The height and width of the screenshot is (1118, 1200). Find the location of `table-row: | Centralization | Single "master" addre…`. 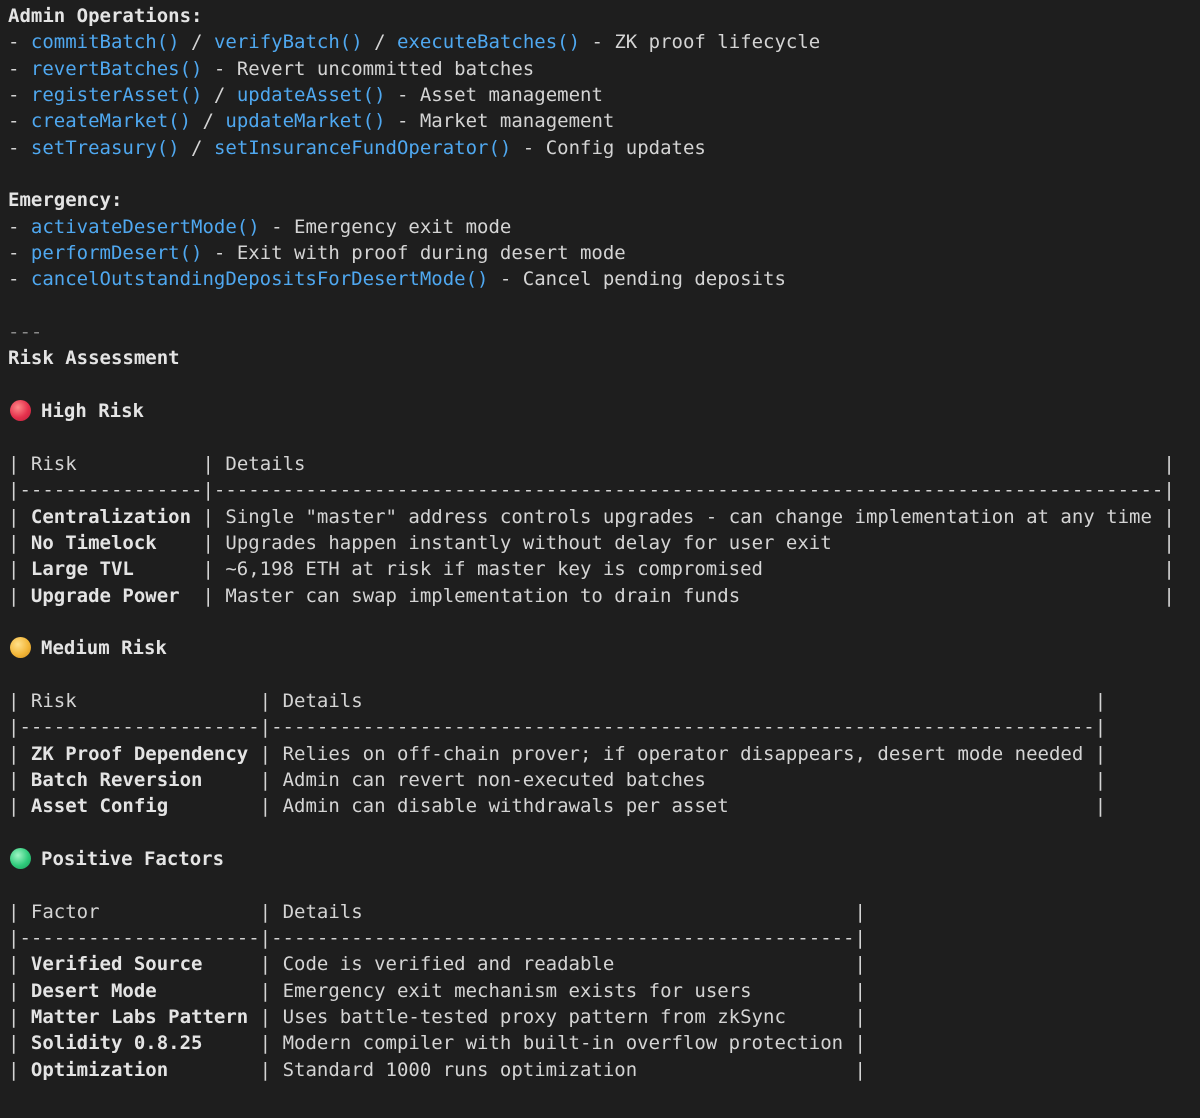

table-row: | Centralization | Single "master" addre… is located at coordinates (591, 516).